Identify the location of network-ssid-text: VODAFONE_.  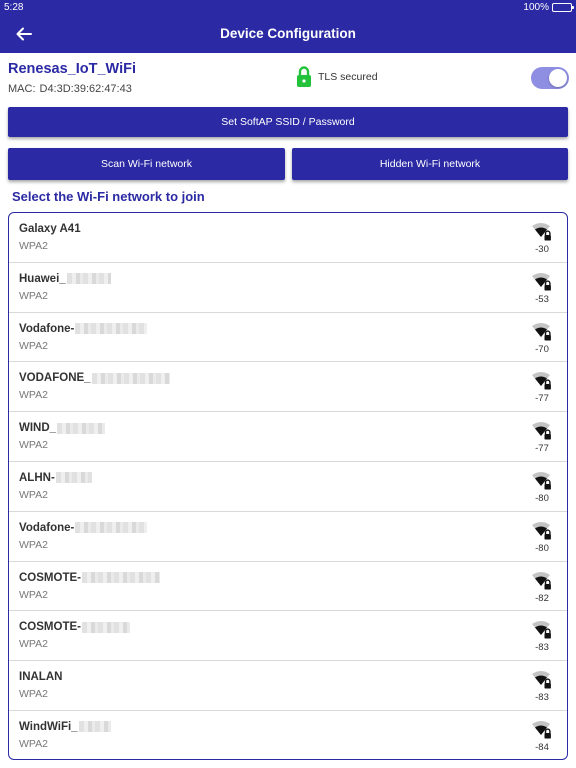
(55, 378).